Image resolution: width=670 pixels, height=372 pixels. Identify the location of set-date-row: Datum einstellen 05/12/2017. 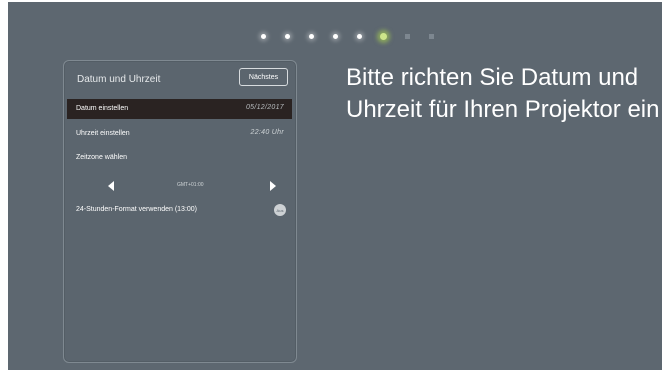
(179, 109).